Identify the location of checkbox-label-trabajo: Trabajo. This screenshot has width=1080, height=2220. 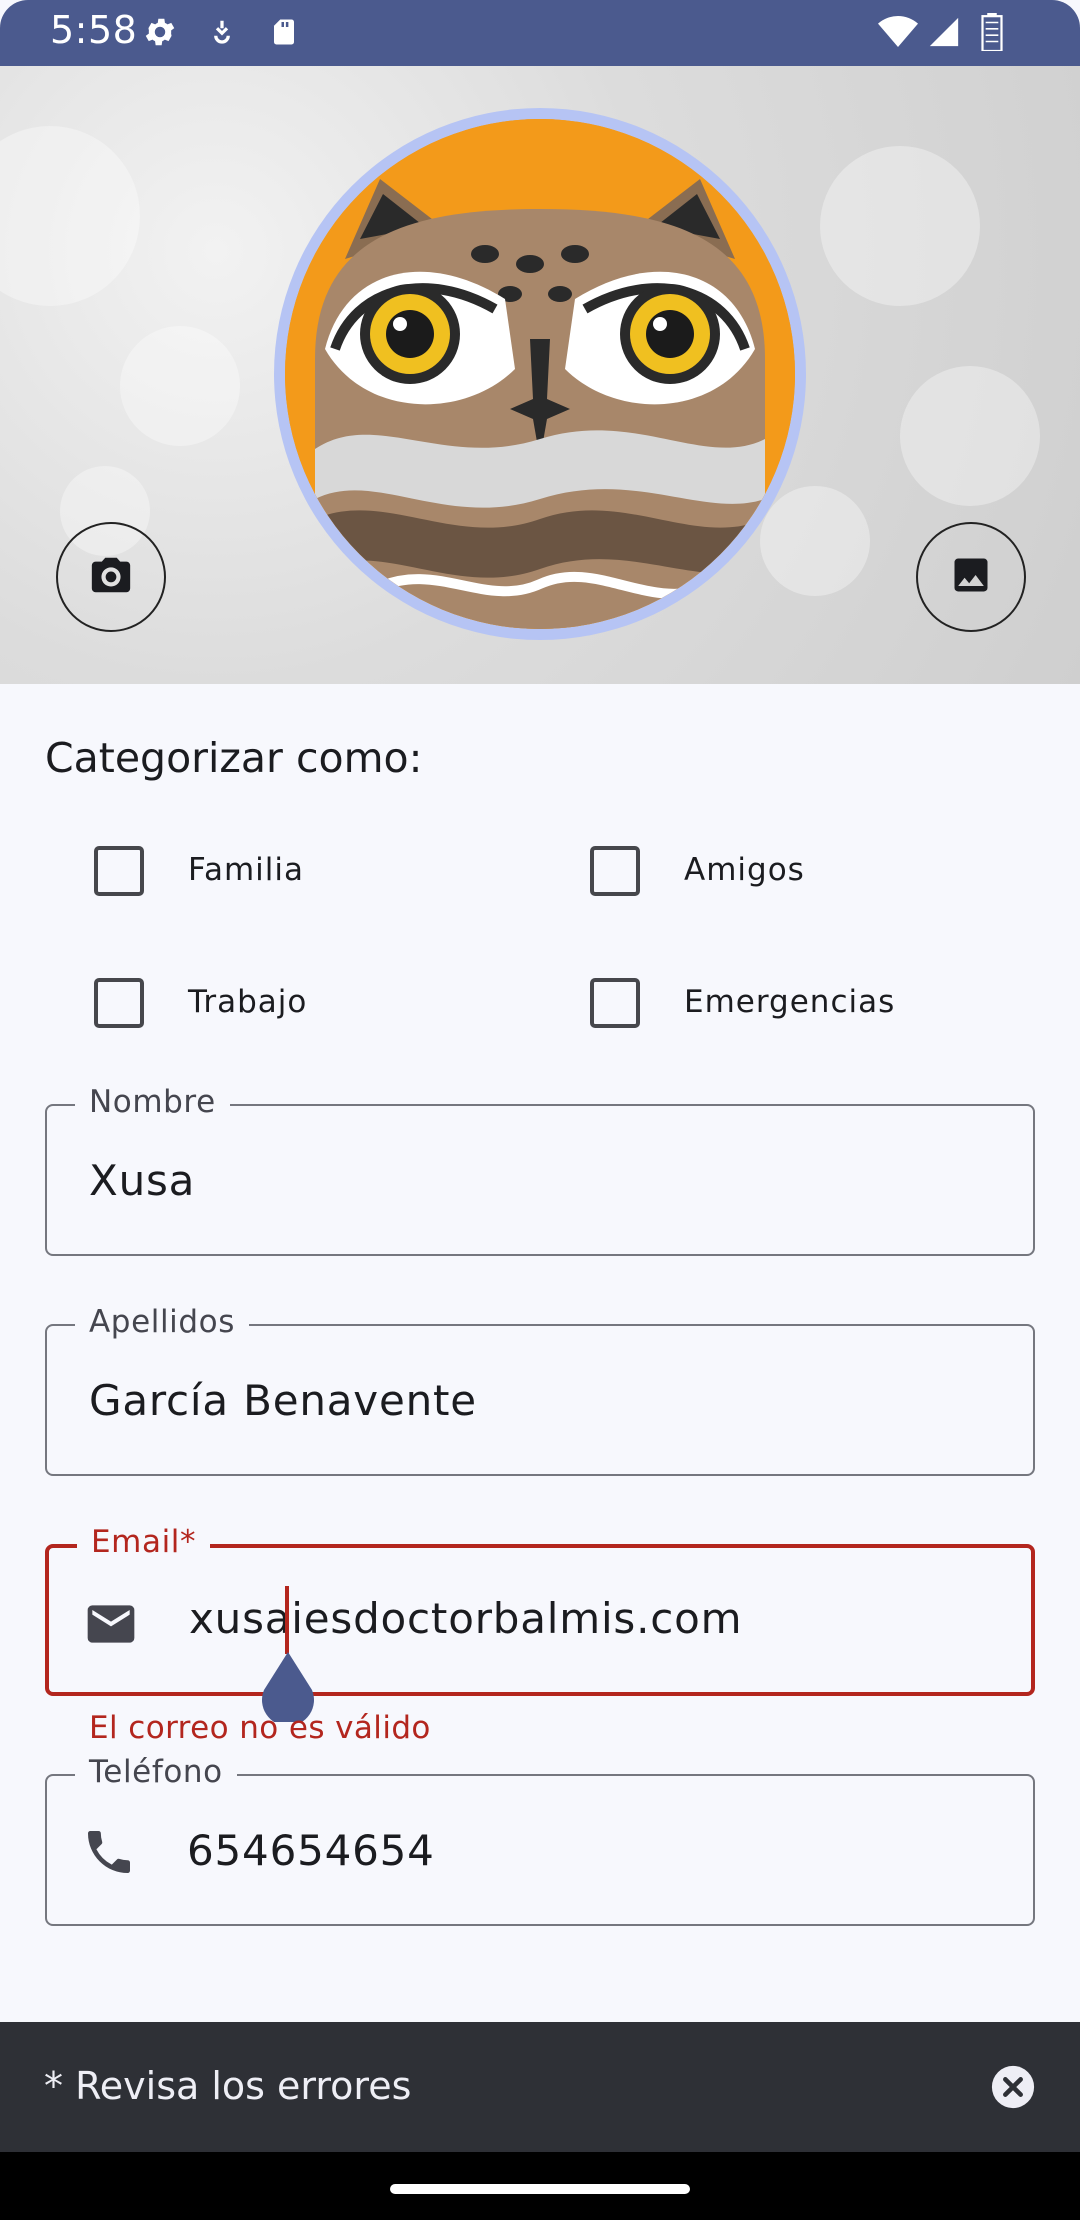
(248, 1002).